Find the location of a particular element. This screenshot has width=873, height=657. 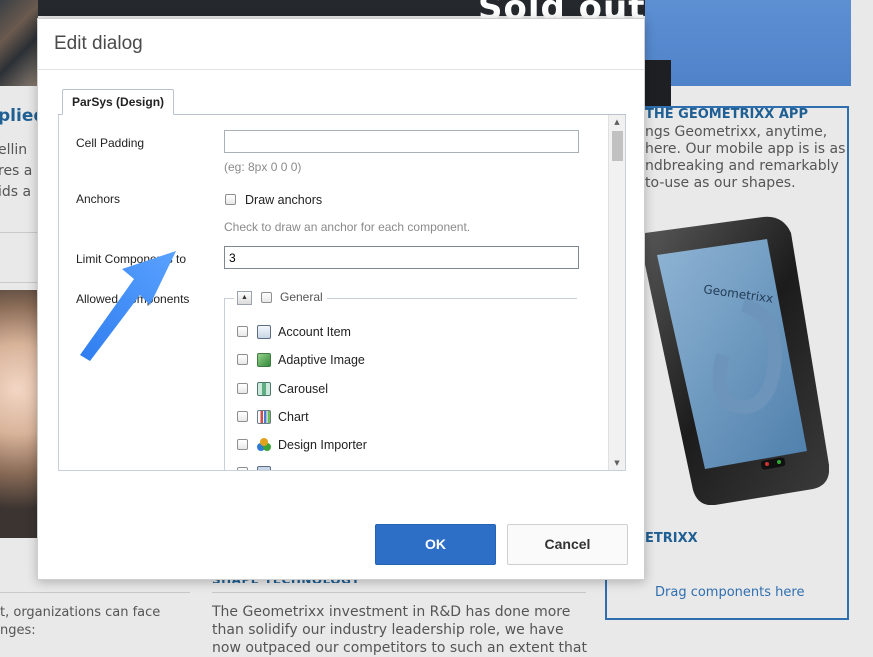

scroll-thumb is located at coordinates (617, 146).